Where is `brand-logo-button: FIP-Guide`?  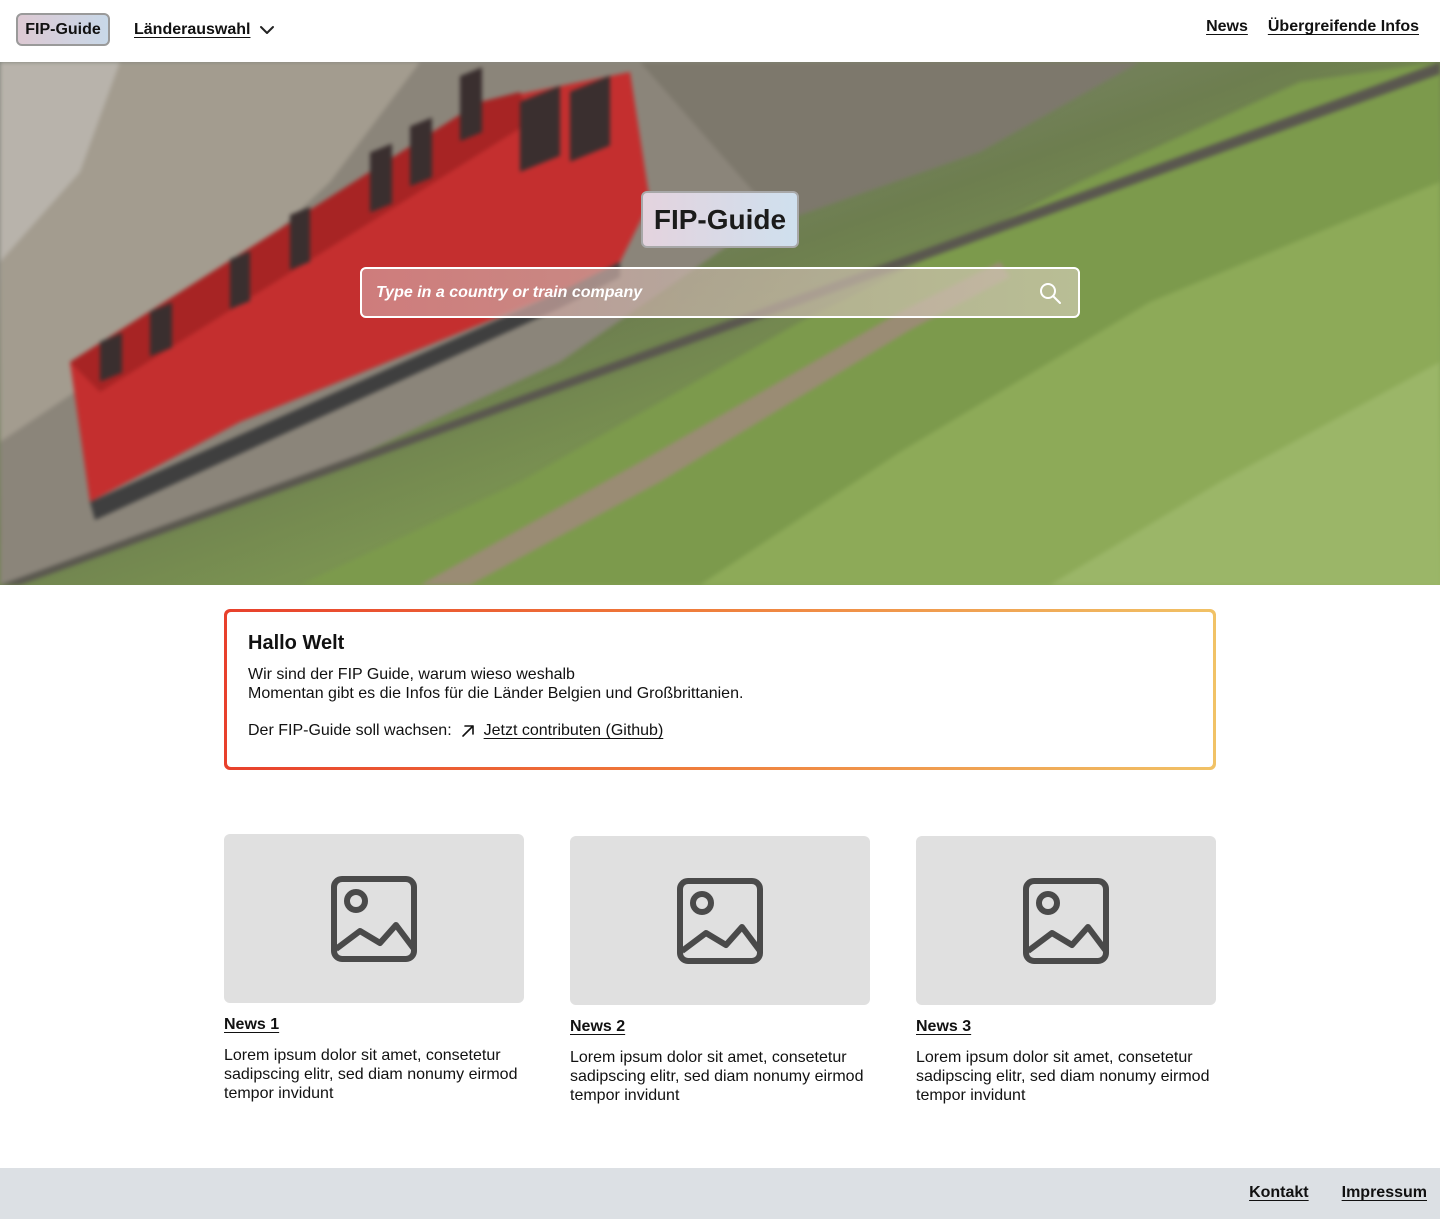
brand-logo-button: FIP-Guide is located at coordinates (63, 29).